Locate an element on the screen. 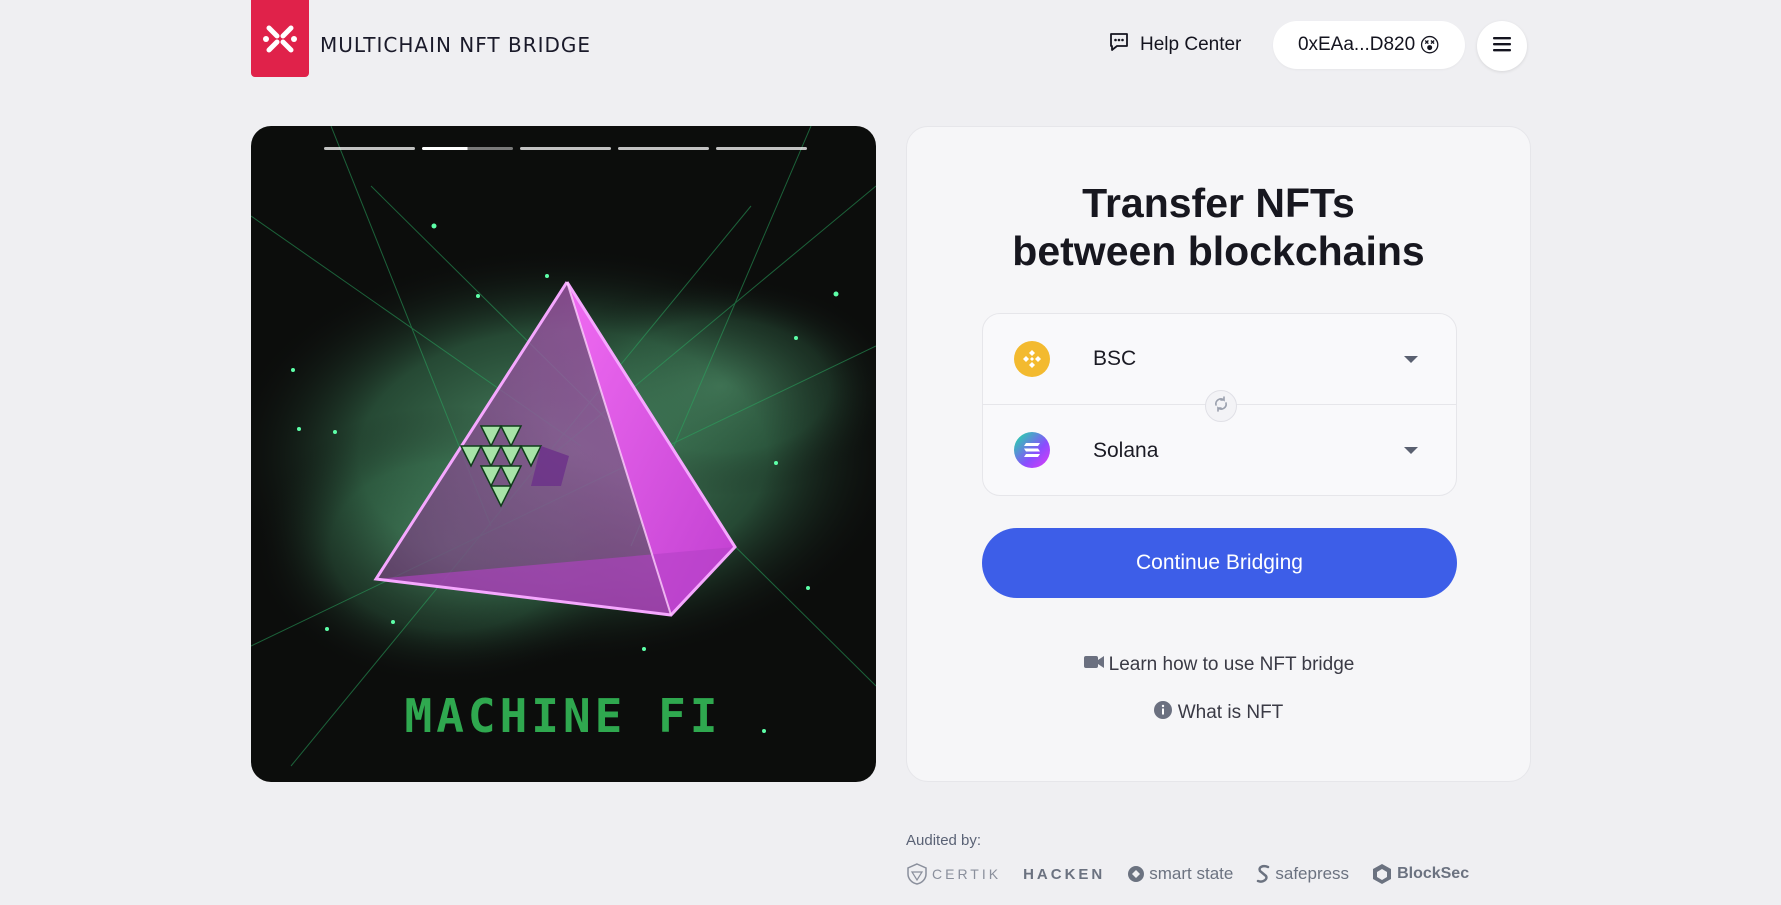 This screenshot has height=905, width=1781. info-icon is located at coordinates (1162, 713).